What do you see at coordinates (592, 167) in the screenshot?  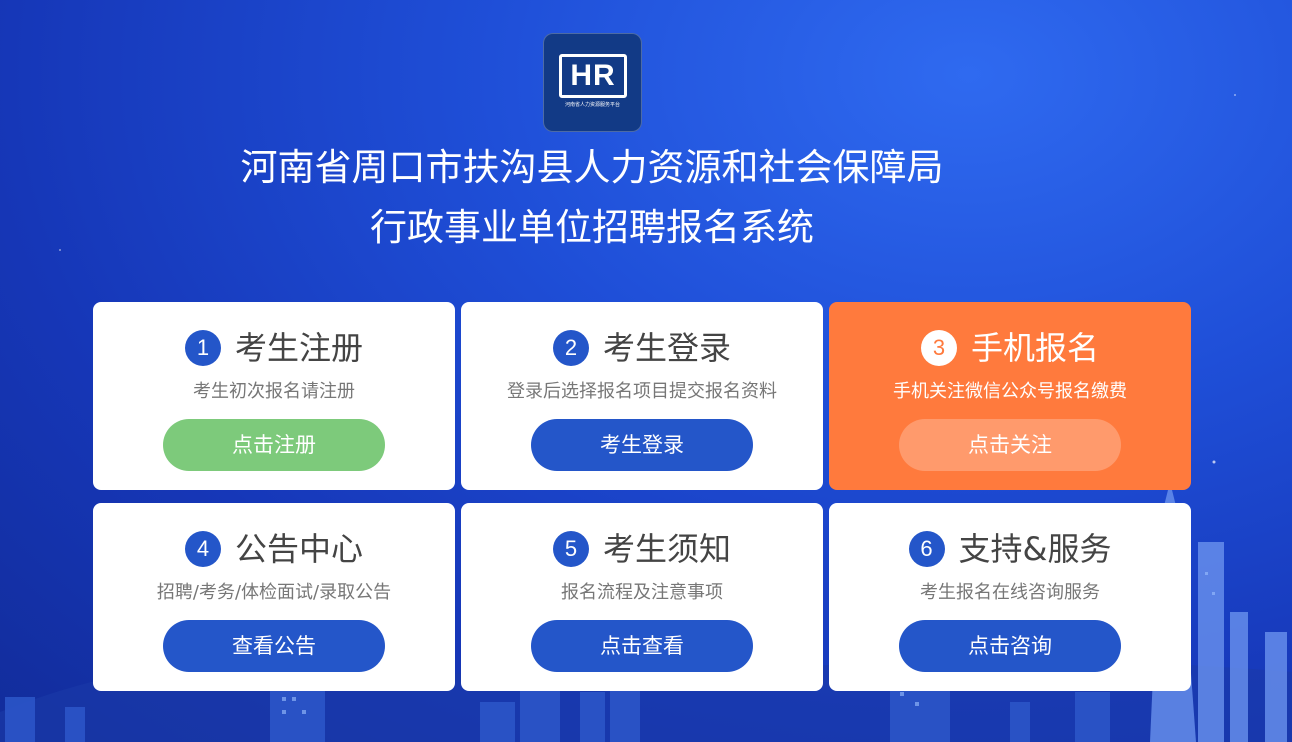 I see `page-title-line1: 河南省周口市扶沟县人力资源和社会保障局` at bounding box center [592, 167].